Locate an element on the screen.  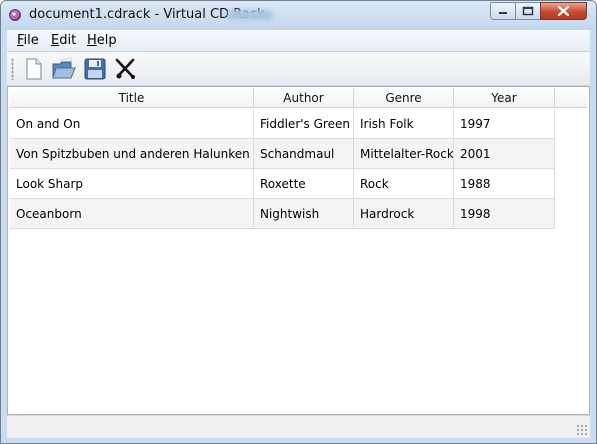
toolbar-grip is located at coordinates (12, 69).